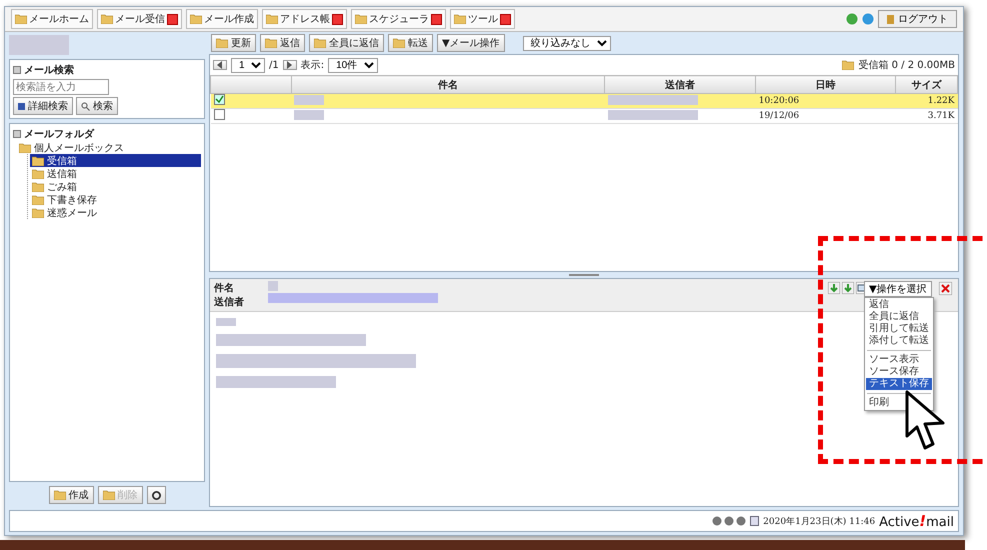 This screenshot has height=550, width=987. I want to click on calendar-icon, so click(755, 521).